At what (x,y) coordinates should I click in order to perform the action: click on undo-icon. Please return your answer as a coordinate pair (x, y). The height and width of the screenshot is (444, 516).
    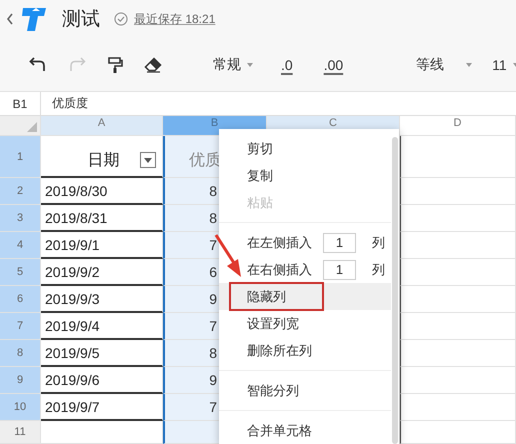
    Looking at the image, I should click on (38, 65).